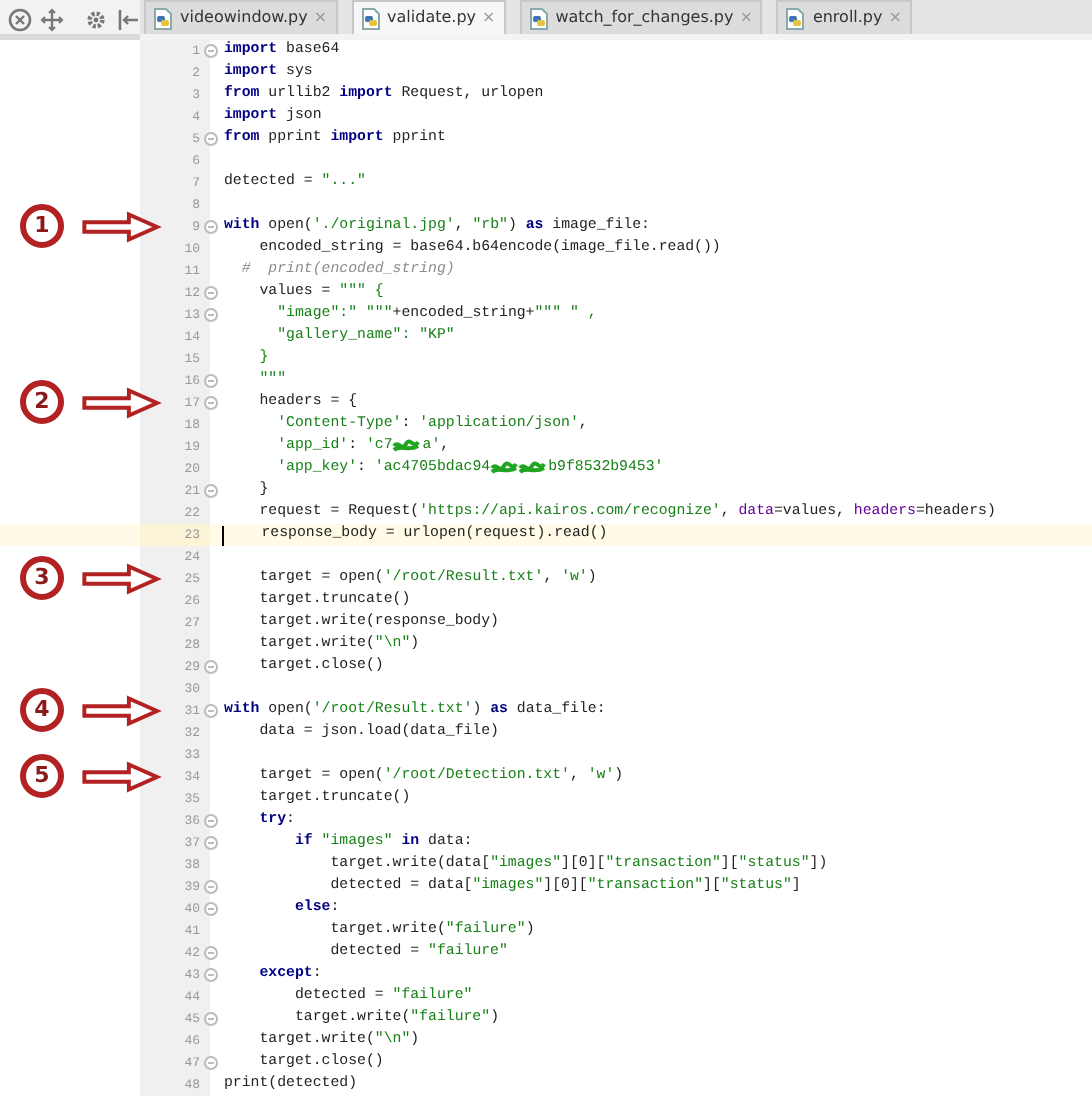 The width and height of the screenshot is (1092, 1110). I want to click on callout-number: 3, so click(42, 578).